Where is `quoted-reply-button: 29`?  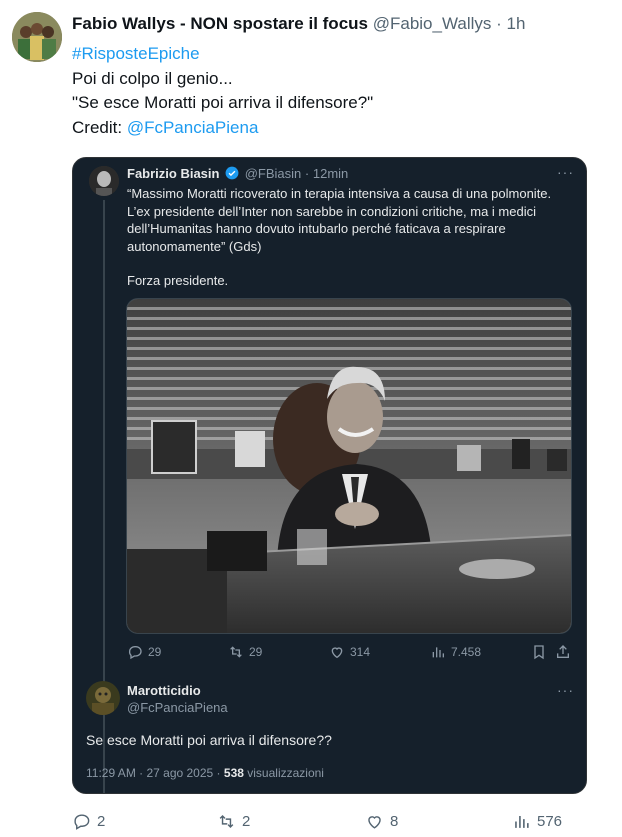
quoted-reply-button: 29 is located at coordinates (144, 652).